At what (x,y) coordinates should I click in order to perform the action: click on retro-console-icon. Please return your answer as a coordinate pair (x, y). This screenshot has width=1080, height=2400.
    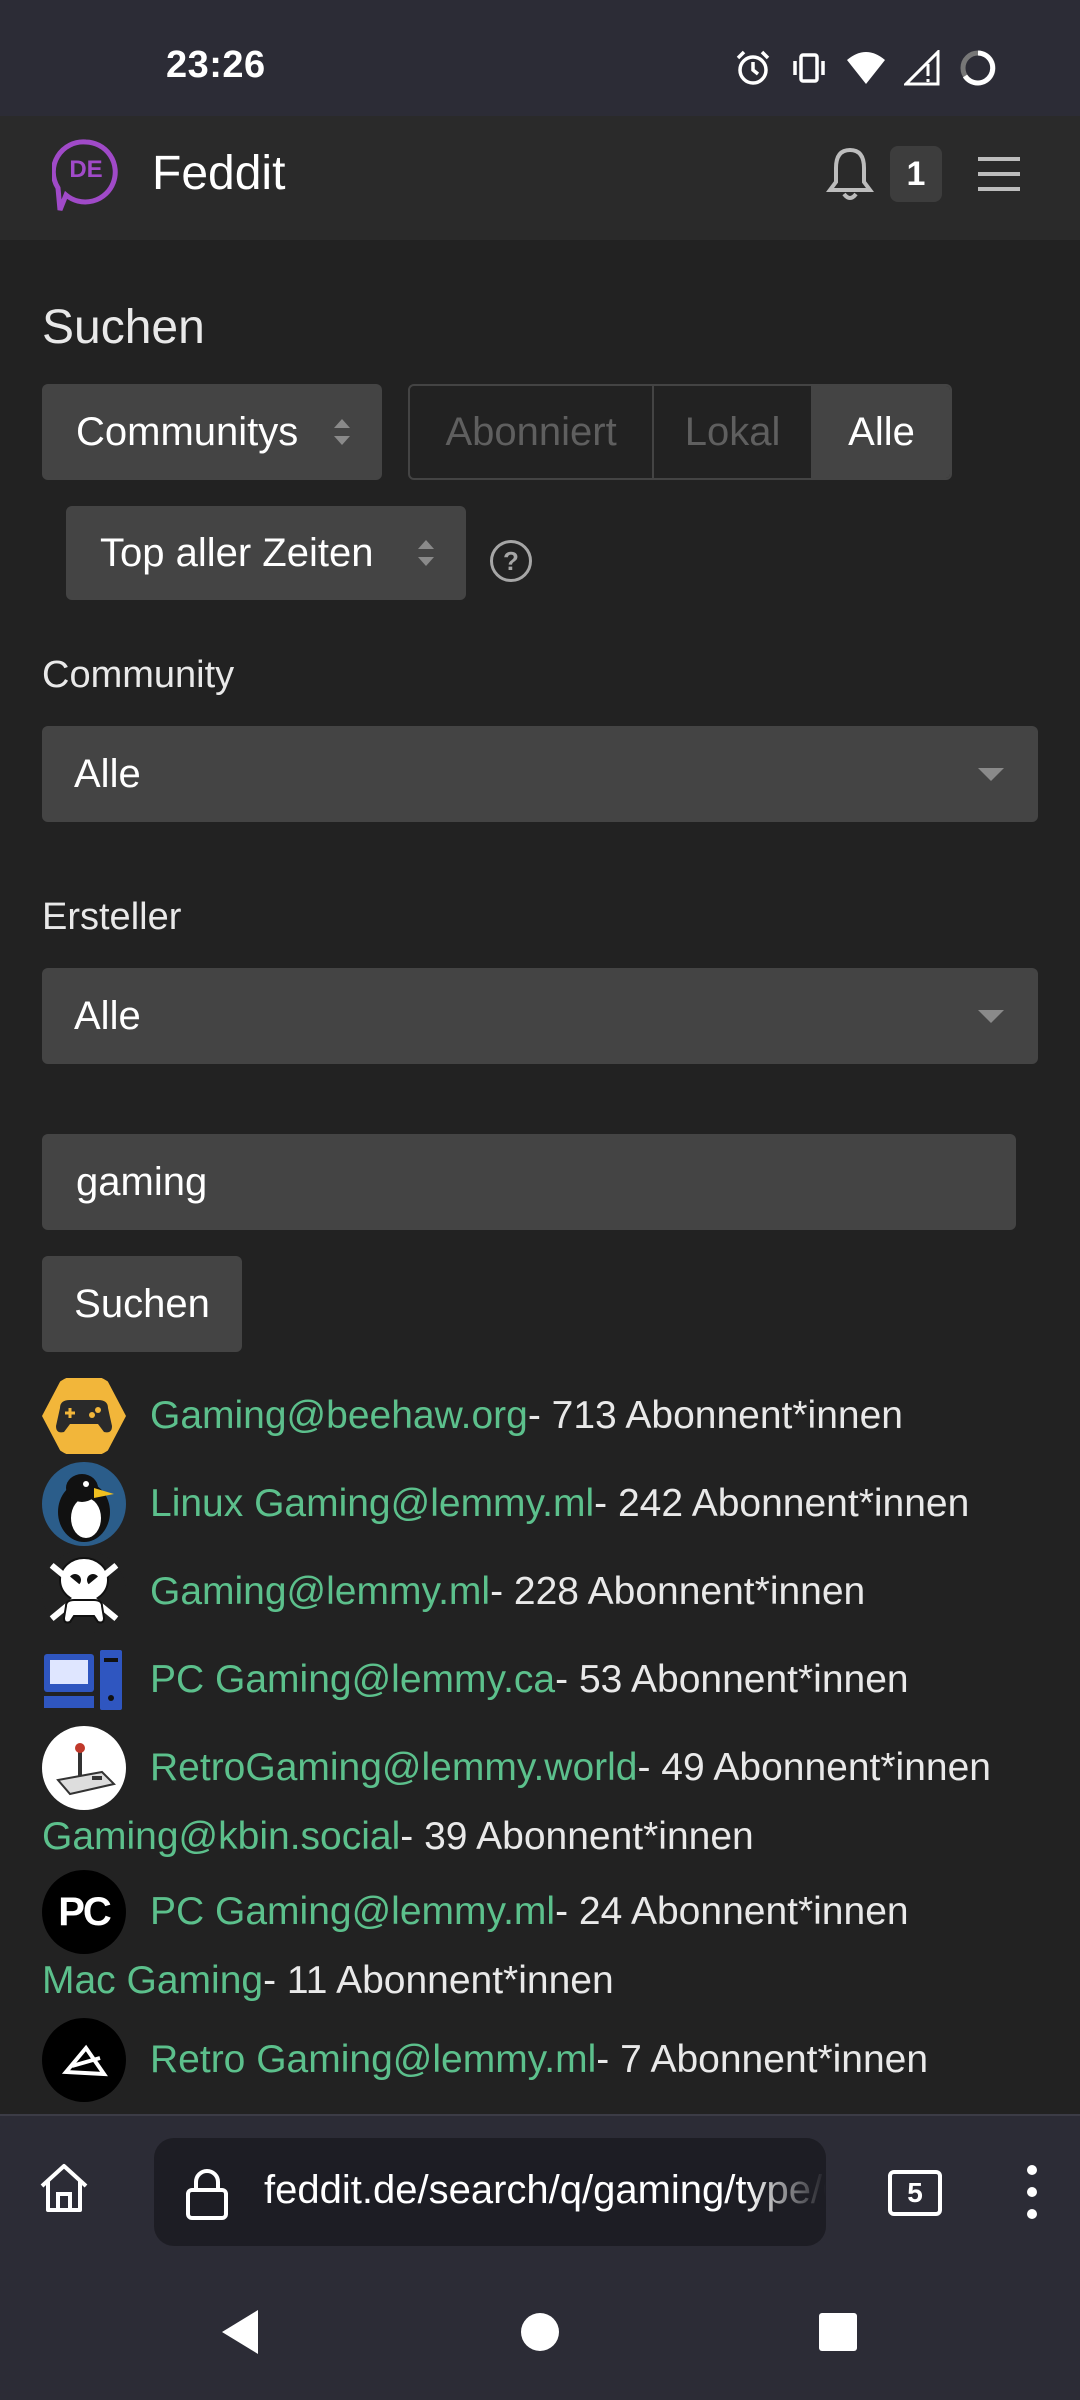
    Looking at the image, I should click on (84, 1768).